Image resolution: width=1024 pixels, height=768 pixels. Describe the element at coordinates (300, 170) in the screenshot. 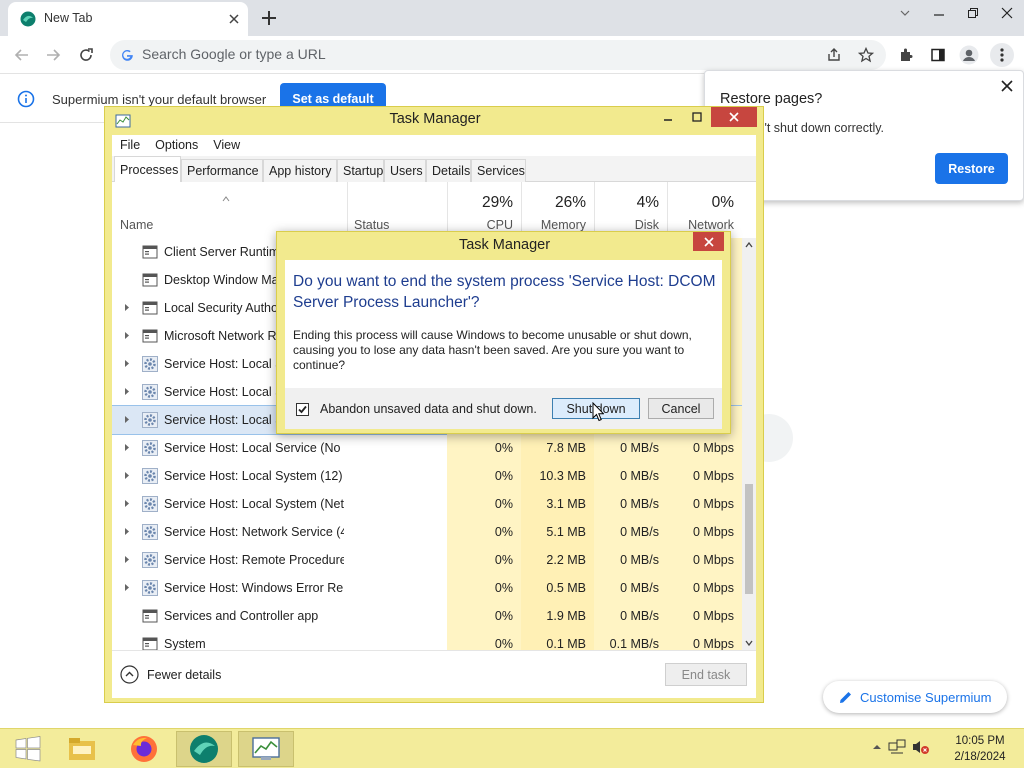

I see `tab-app-history: App history` at that location.